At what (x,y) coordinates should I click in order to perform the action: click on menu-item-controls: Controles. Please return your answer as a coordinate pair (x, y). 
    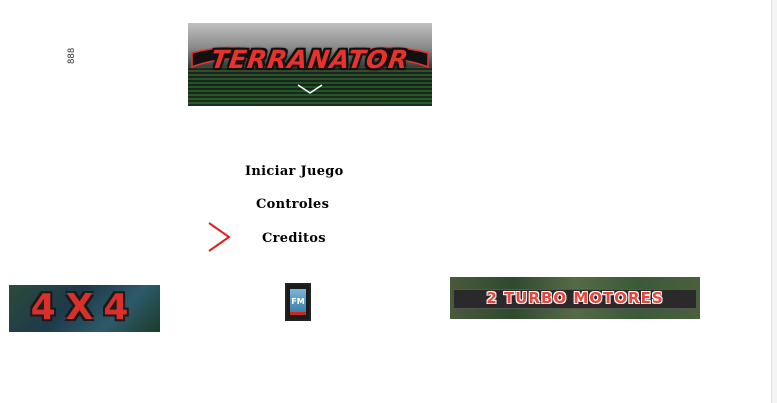
    Looking at the image, I should click on (292, 204).